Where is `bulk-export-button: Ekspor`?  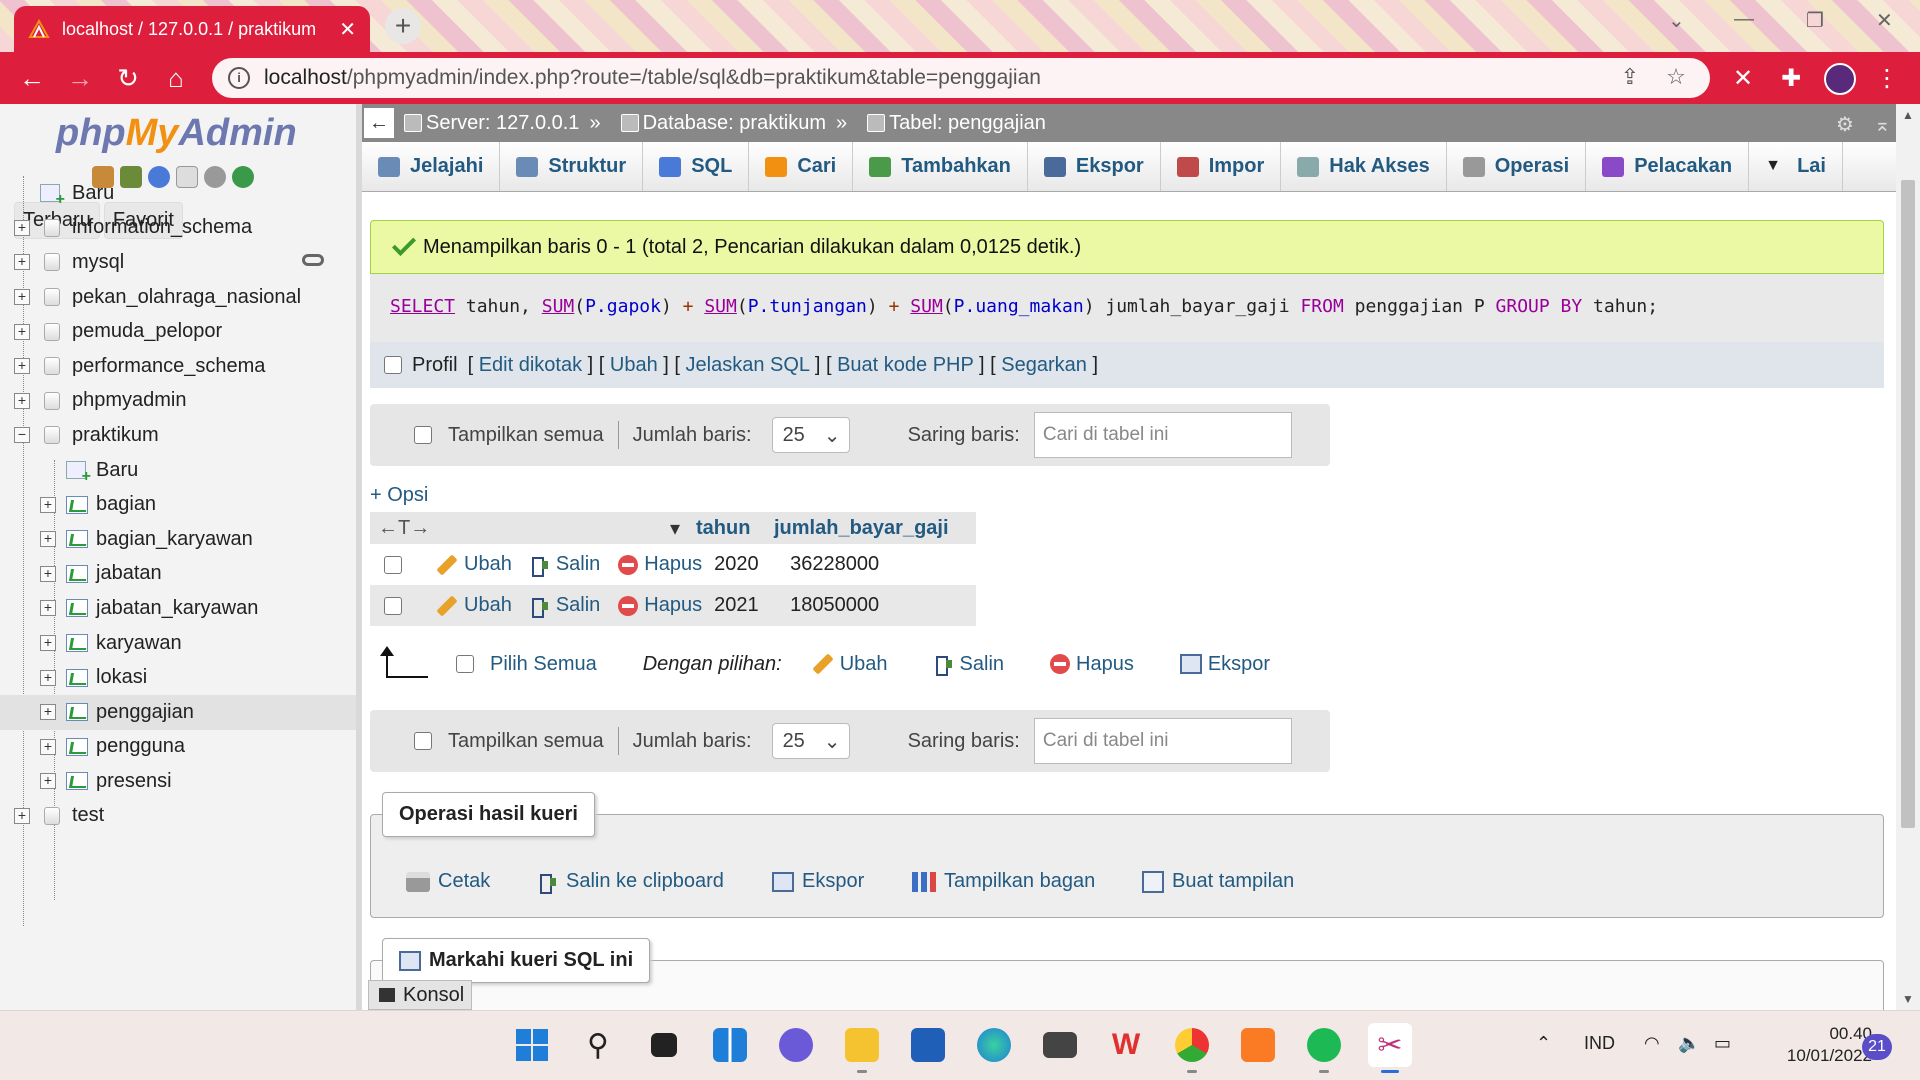 bulk-export-button: Ekspor is located at coordinates (1224, 664).